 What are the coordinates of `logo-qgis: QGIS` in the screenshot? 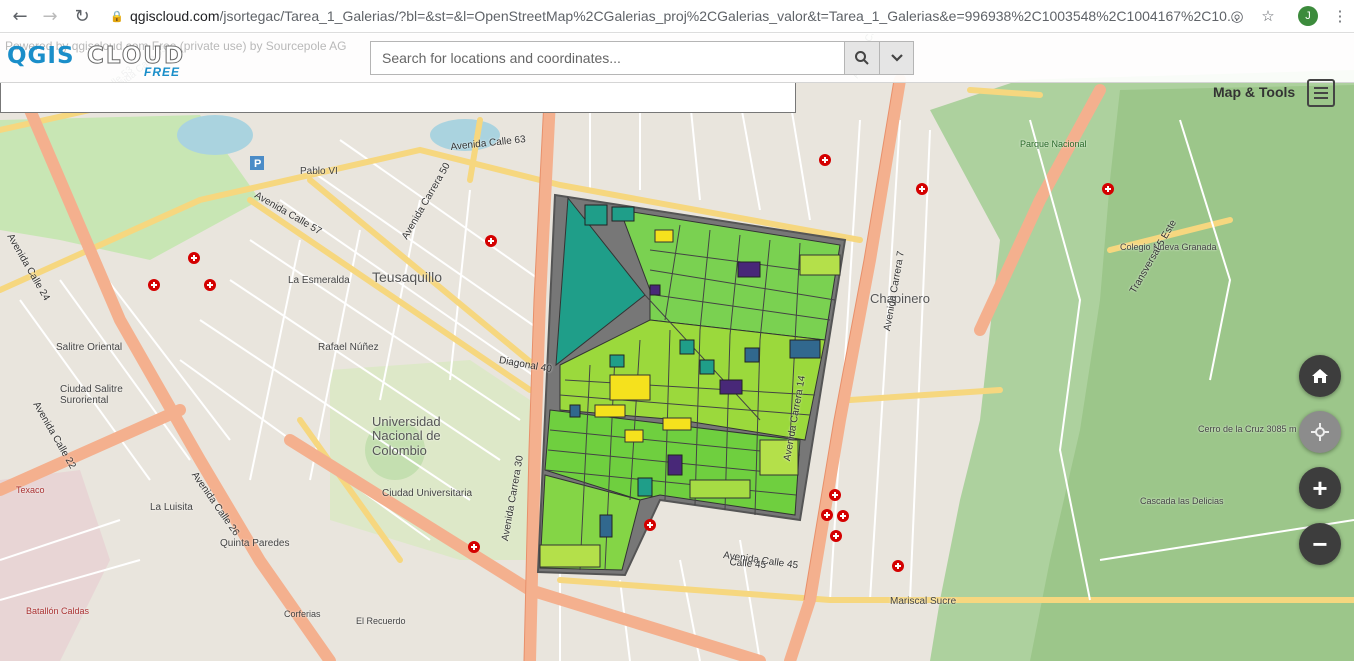 It's located at (41, 56).